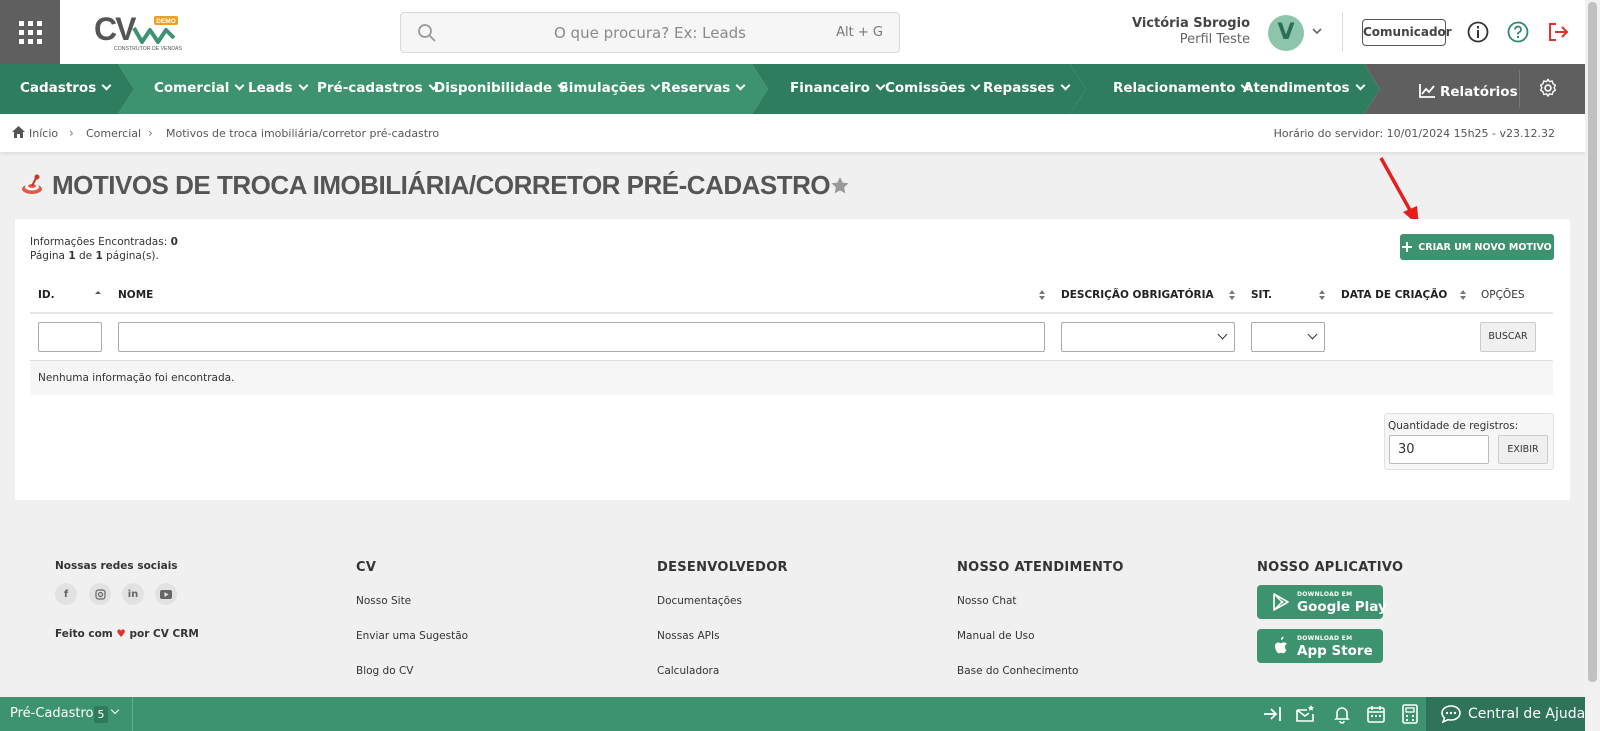 Image resolution: width=1600 pixels, height=731 pixels. I want to click on instagram-icon, so click(100, 594).